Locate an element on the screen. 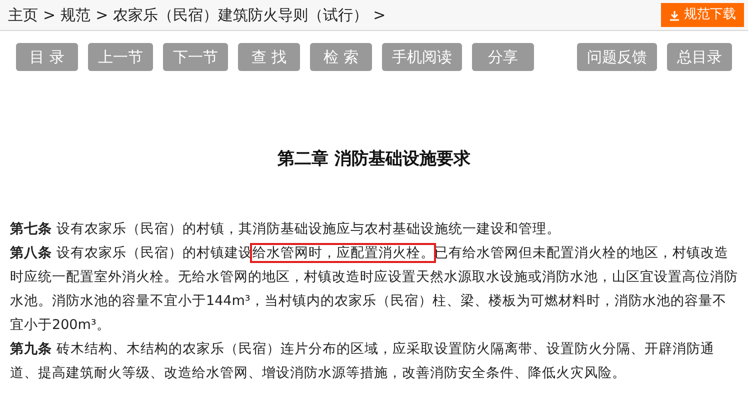  toolbar-button: 总目录 is located at coordinates (699, 57).